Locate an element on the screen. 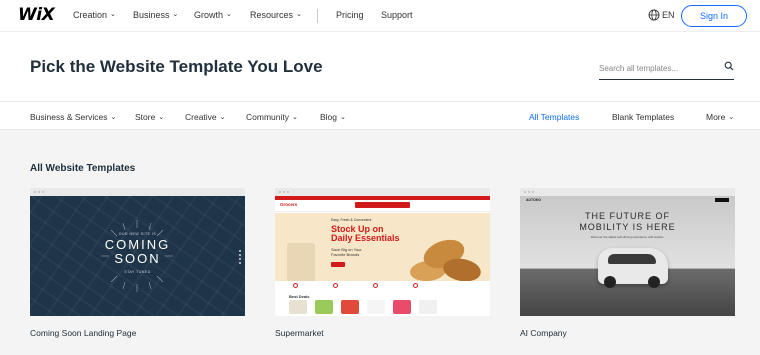 The height and width of the screenshot is (355, 760). tab-all-templates: All Templates is located at coordinates (554, 117).